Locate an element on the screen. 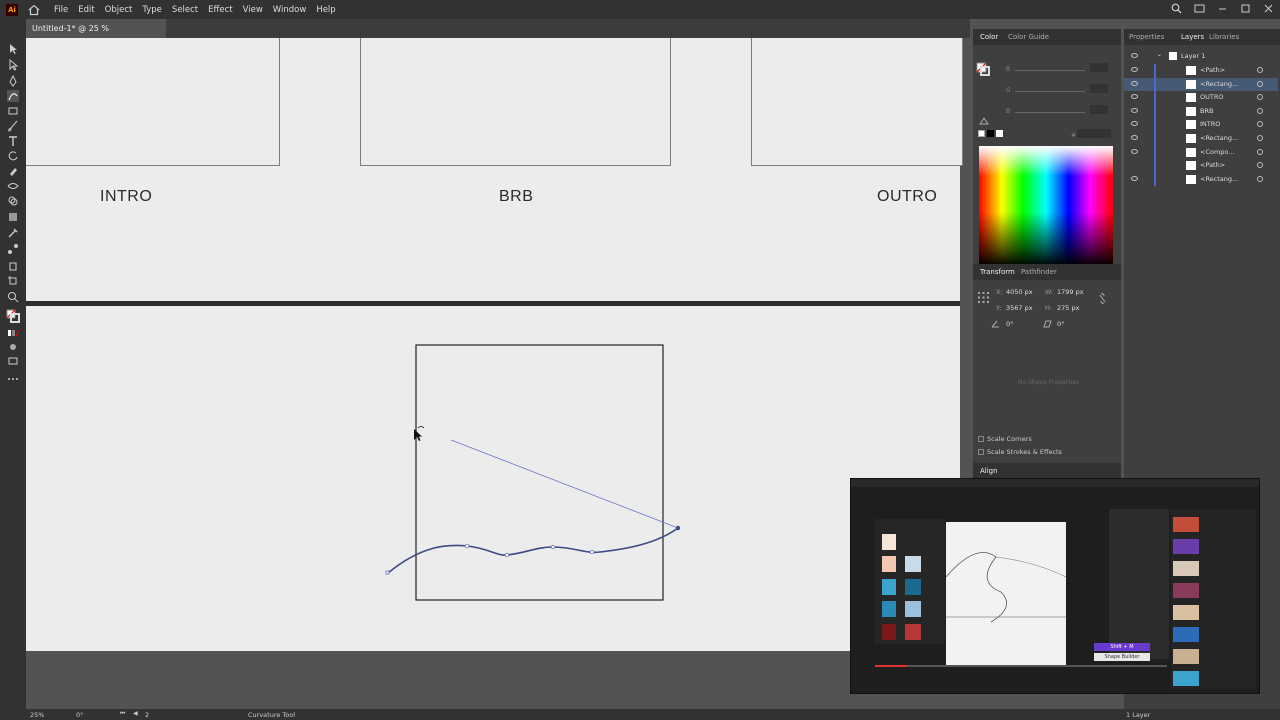 The height and width of the screenshot is (720, 1280). layer-row: INTRO is located at coordinates (1201, 125).